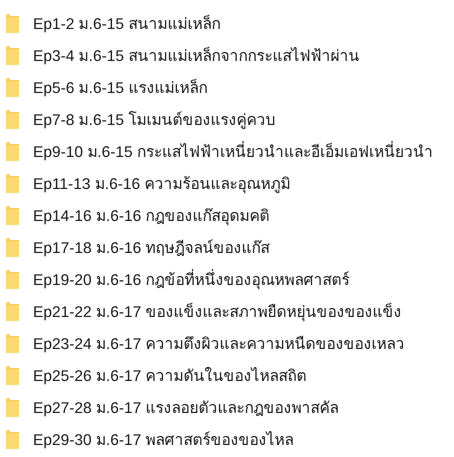 The image size is (454, 457). What do you see at coordinates (126, 23) in the screenshot?
I see `folder-name: Ep1-2 ม.6-15 สนามแม่เหล็ก` at bounding box center [126, 23].